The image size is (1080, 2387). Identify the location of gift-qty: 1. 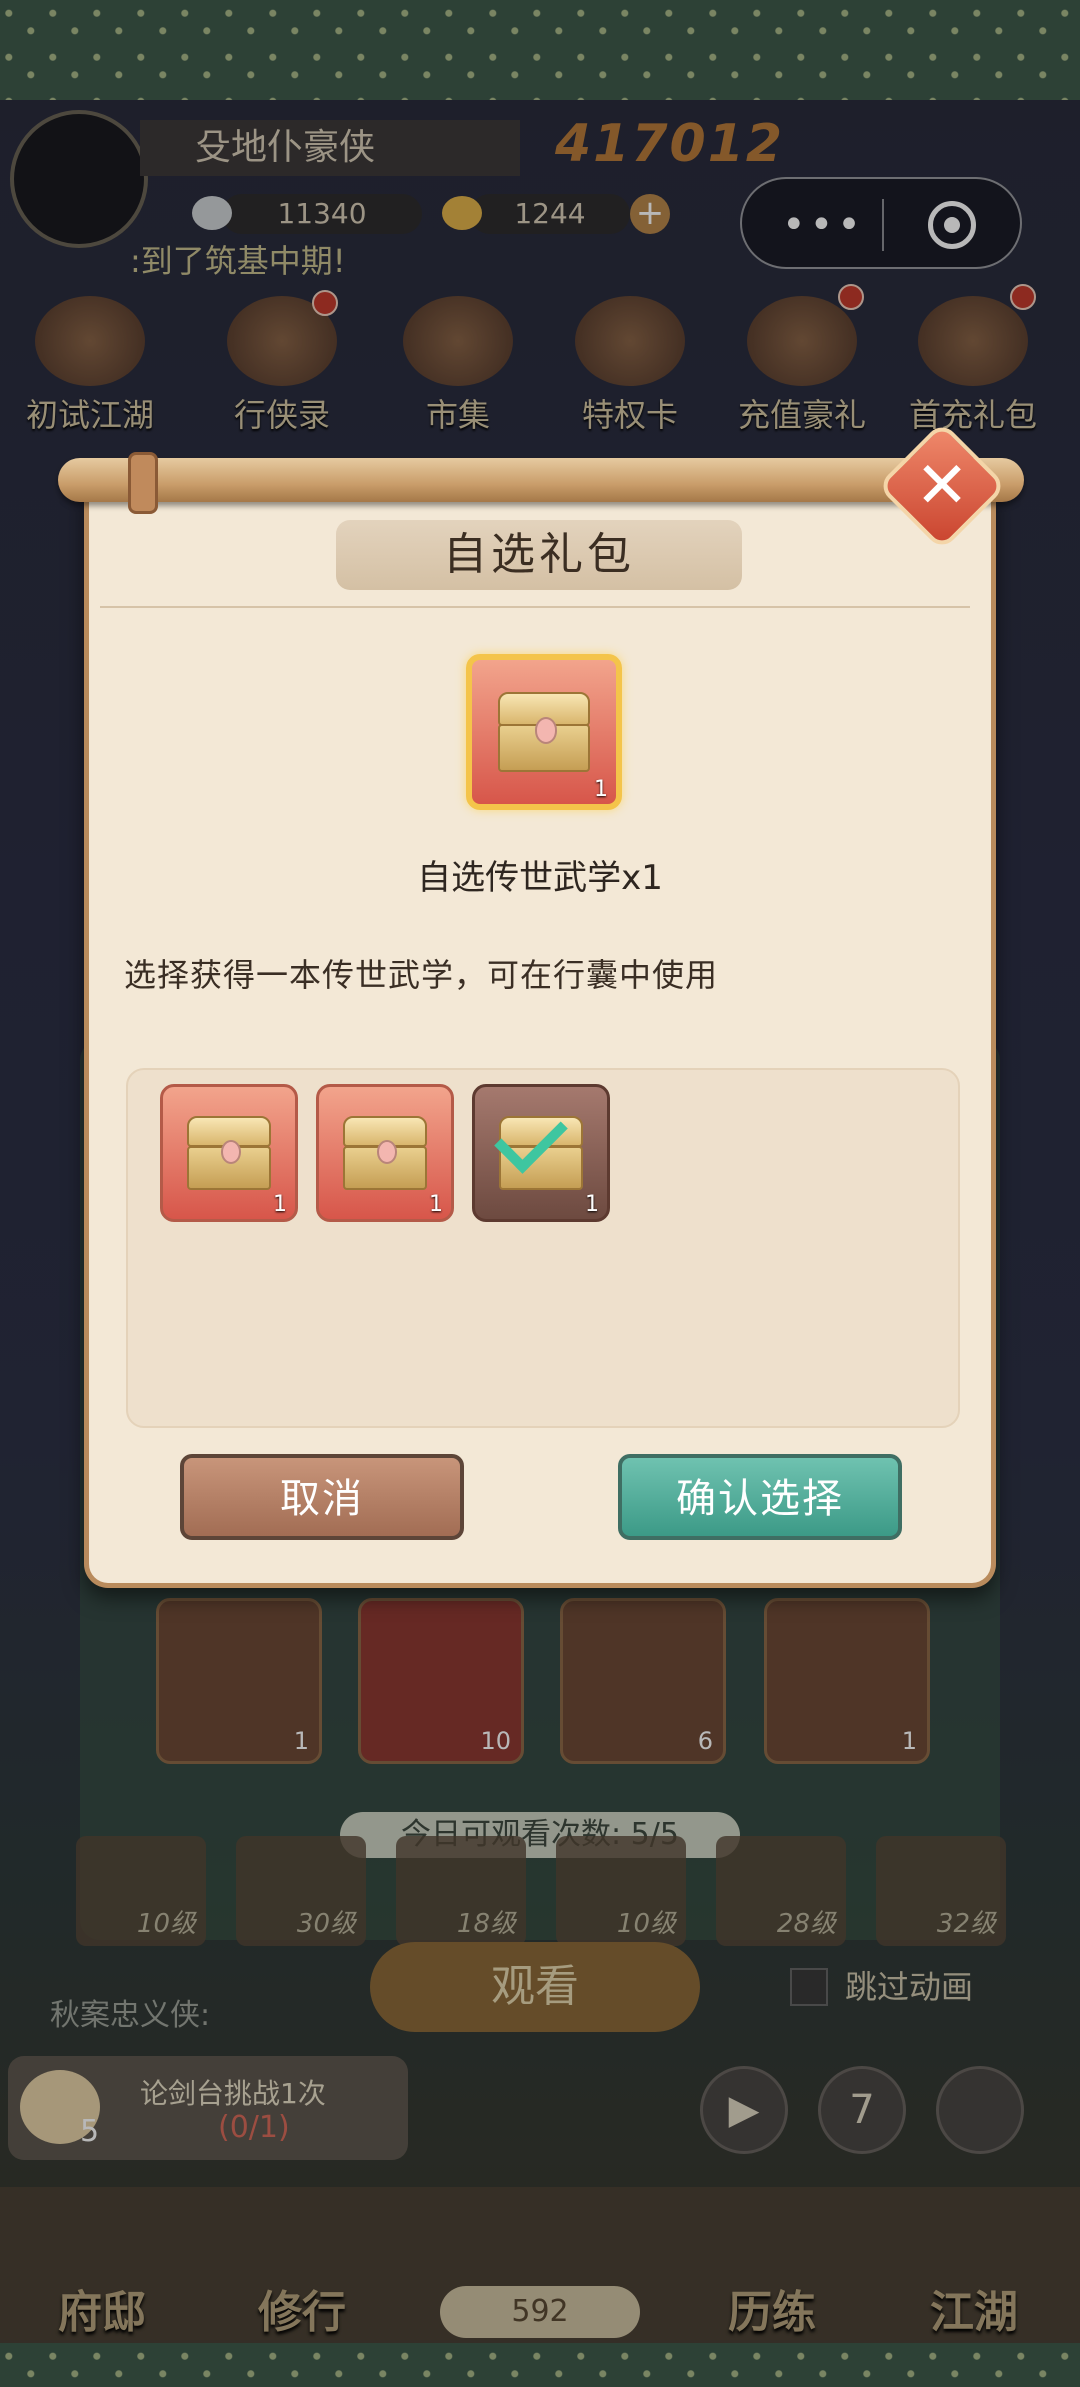
(601, 789).